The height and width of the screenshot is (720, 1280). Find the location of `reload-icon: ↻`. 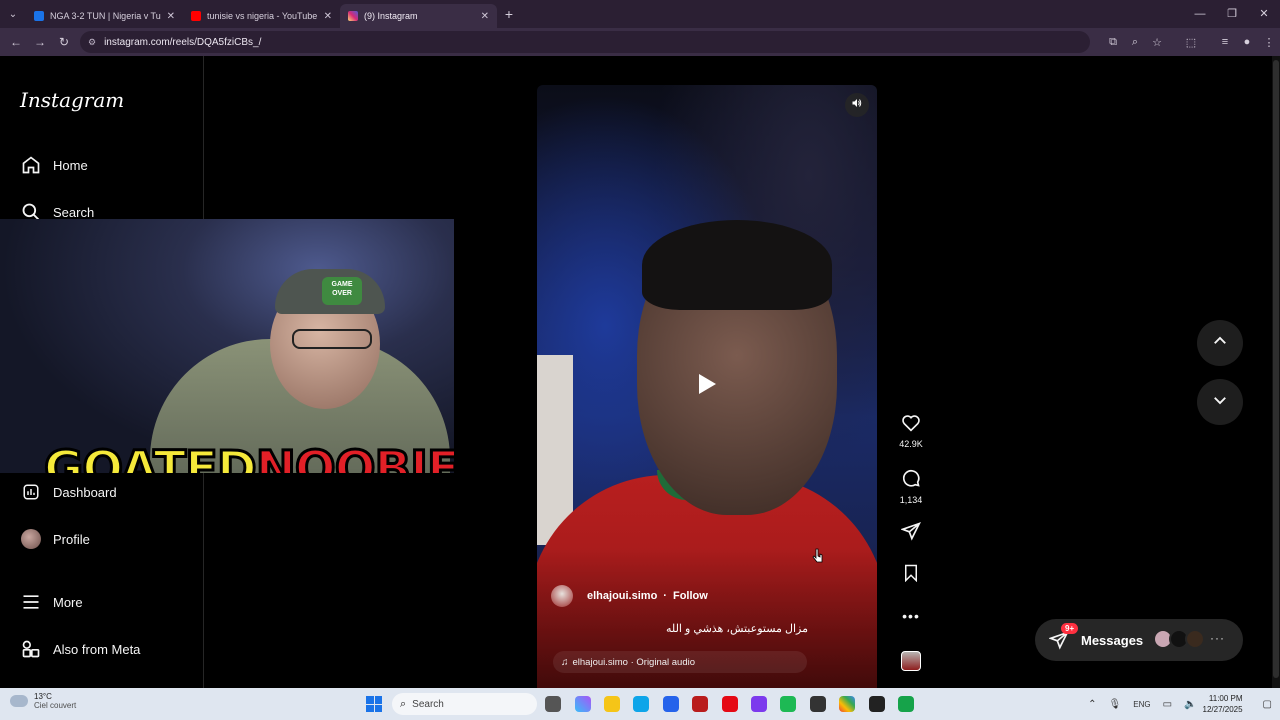

reload-icon: ↻ is located at coordinates (64, 42).